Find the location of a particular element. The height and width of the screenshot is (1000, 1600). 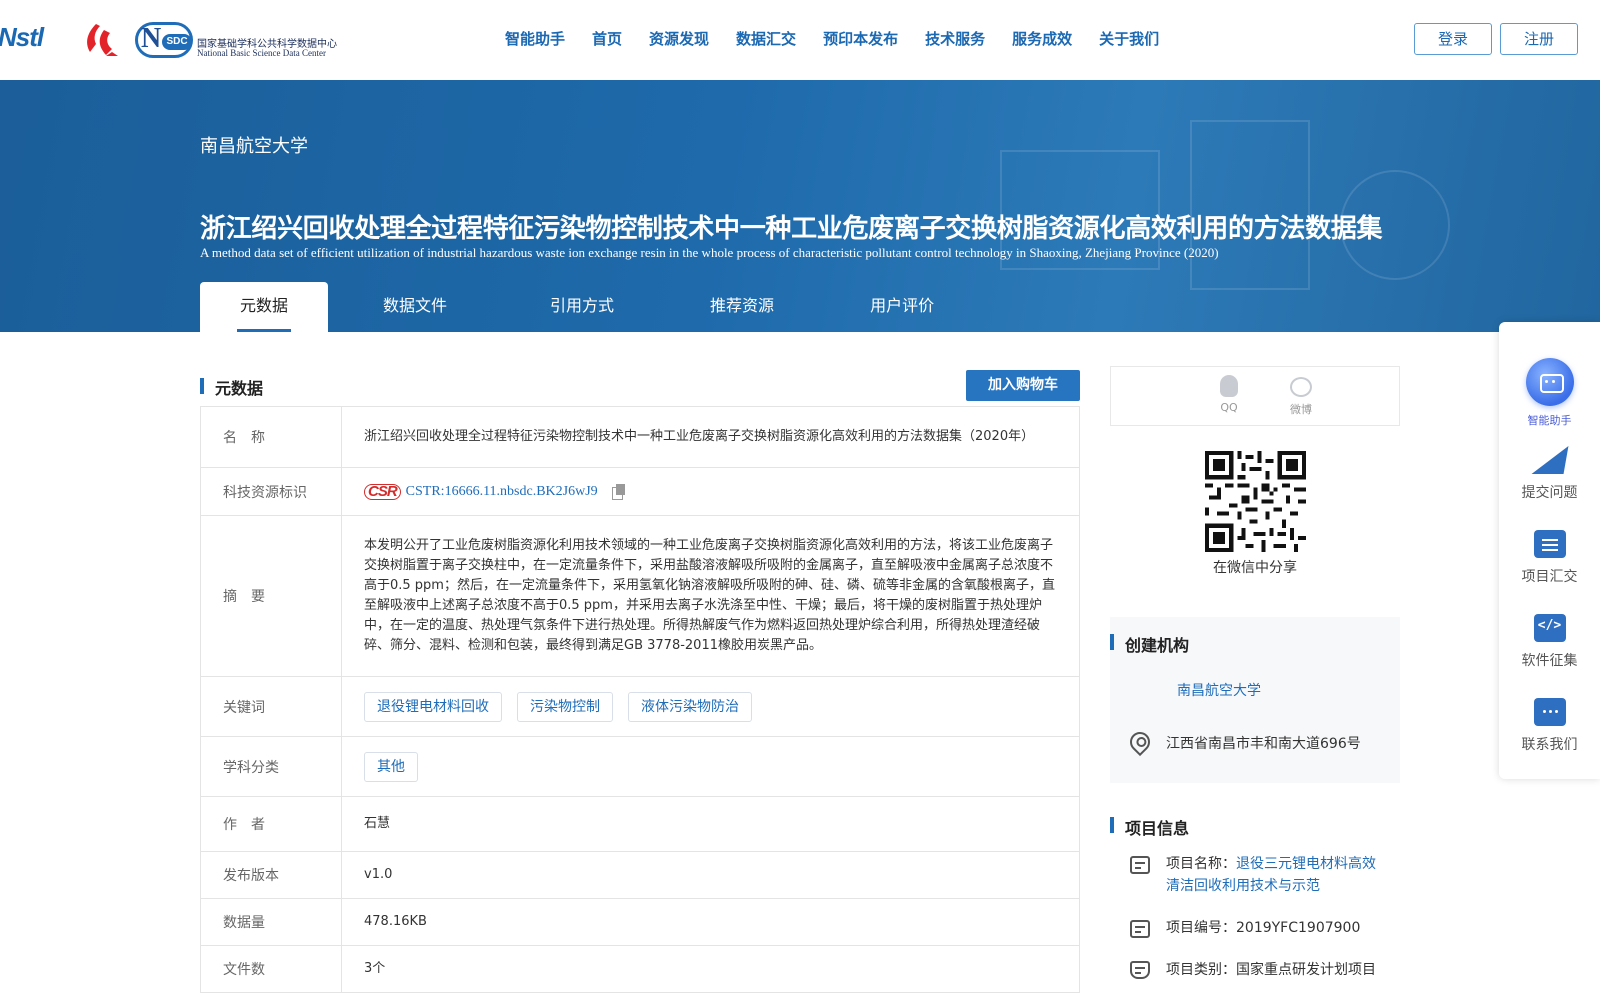

table-row: 文件数 3个 is located at coordinates (640, 969).